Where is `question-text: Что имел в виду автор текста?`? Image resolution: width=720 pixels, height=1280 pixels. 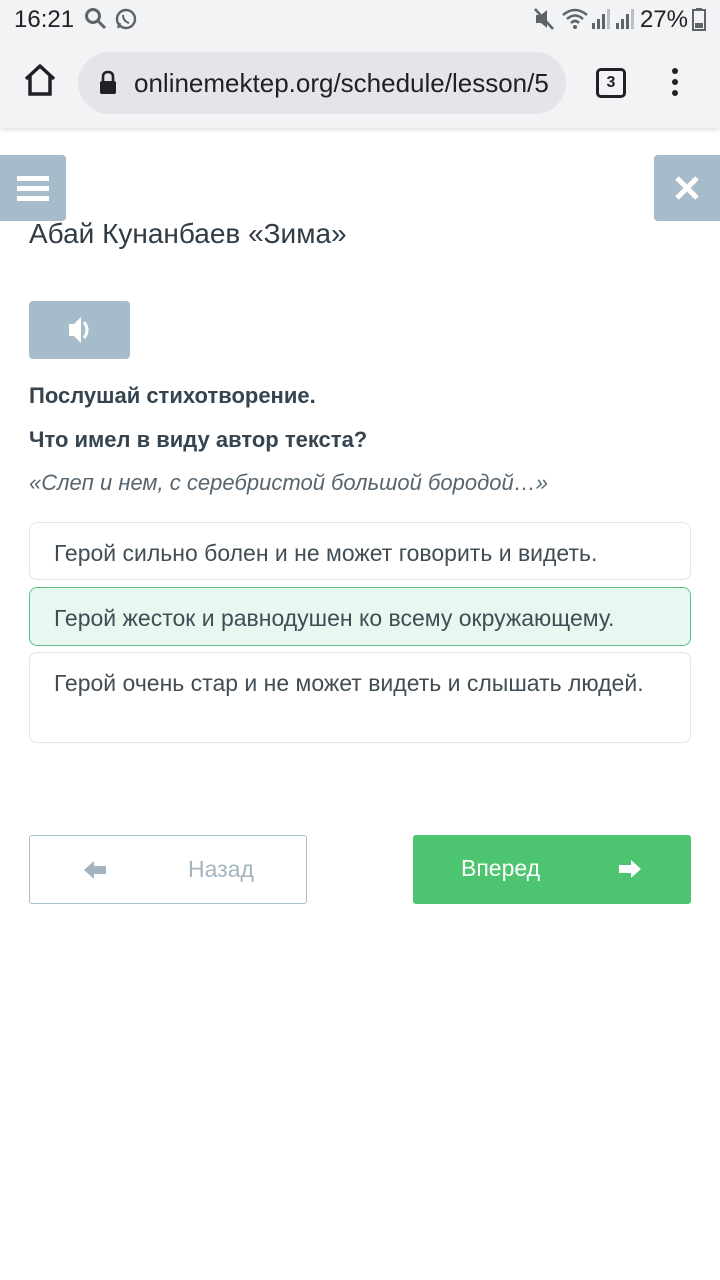
question-text: Что имел в виду автор текста? is located at coordinates (198, 439).